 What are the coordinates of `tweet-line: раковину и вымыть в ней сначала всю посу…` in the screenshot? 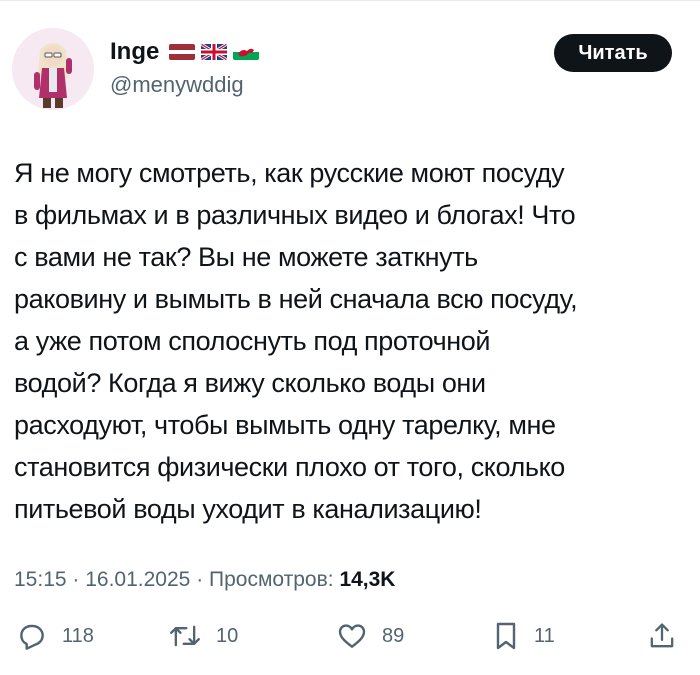 It's located at (296, 299).